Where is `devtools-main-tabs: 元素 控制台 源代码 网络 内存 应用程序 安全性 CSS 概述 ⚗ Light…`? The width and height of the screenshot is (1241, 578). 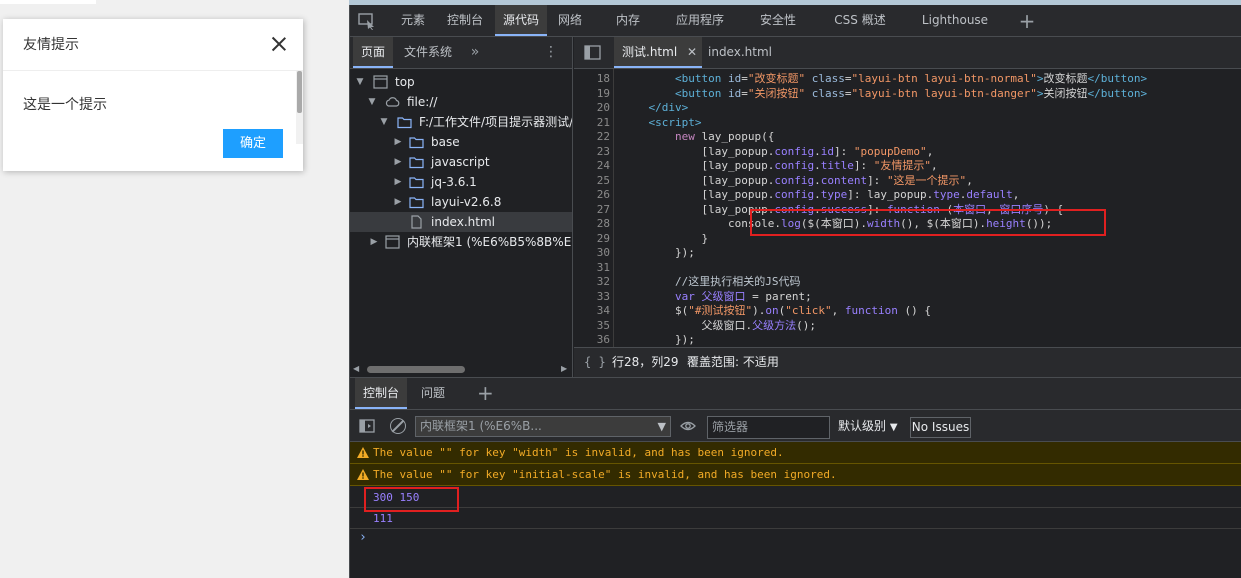
devtools-main-tabs: 元素 控制台 源代码 网络 内存 应用程序 安全性 CSS 概述 ⚗ Light… is located at coordinates (795, 31).